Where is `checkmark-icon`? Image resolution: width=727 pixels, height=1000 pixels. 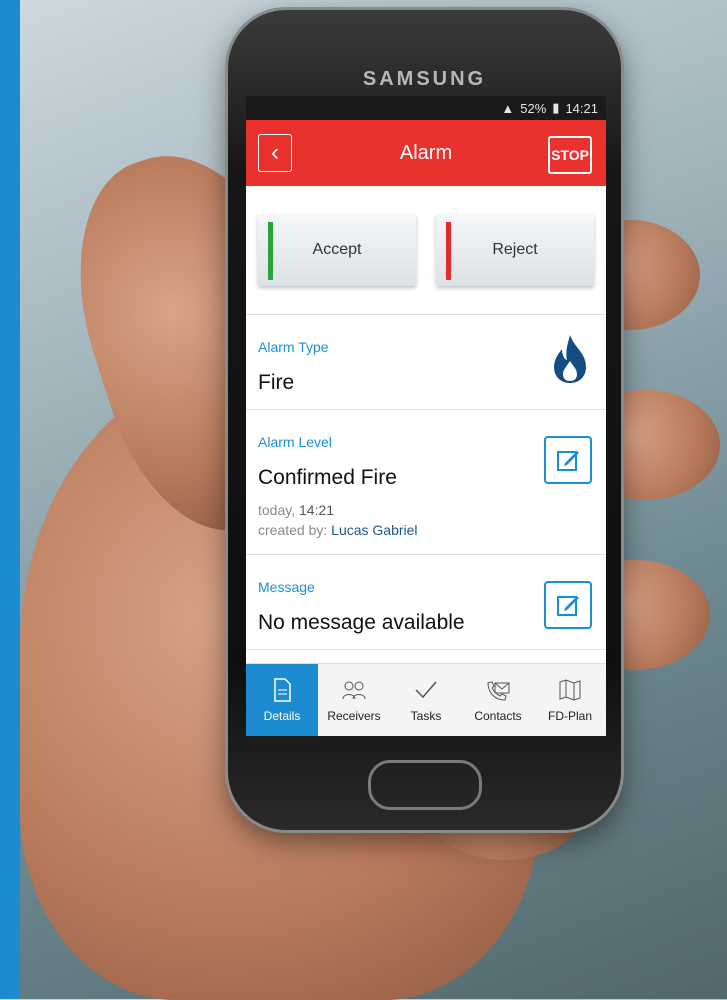
checkmark-icon is located at coordinates (426, 690).